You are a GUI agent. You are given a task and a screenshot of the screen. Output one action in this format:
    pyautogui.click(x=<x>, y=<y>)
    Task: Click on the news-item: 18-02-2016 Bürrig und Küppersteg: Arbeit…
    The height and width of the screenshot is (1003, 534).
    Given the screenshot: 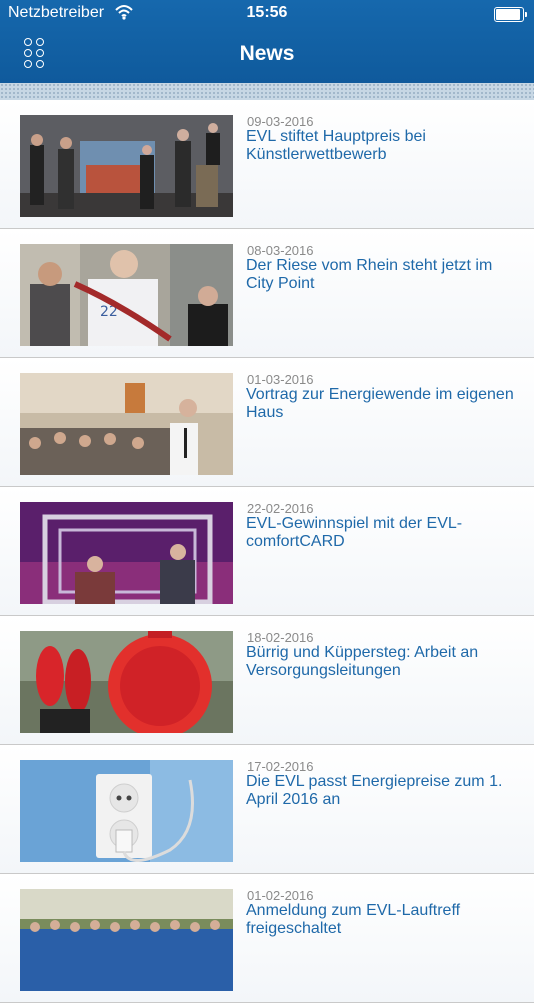 What is the action you would take?
    pyautogui.click(x=267, y=680)
    